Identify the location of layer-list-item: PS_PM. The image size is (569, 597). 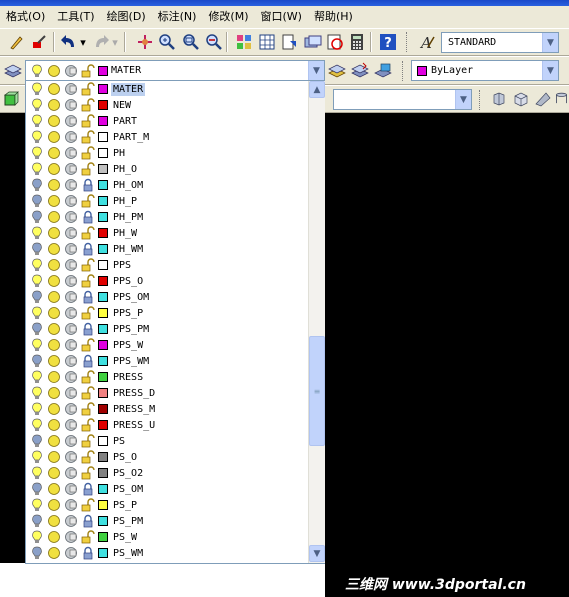
(167, 521).